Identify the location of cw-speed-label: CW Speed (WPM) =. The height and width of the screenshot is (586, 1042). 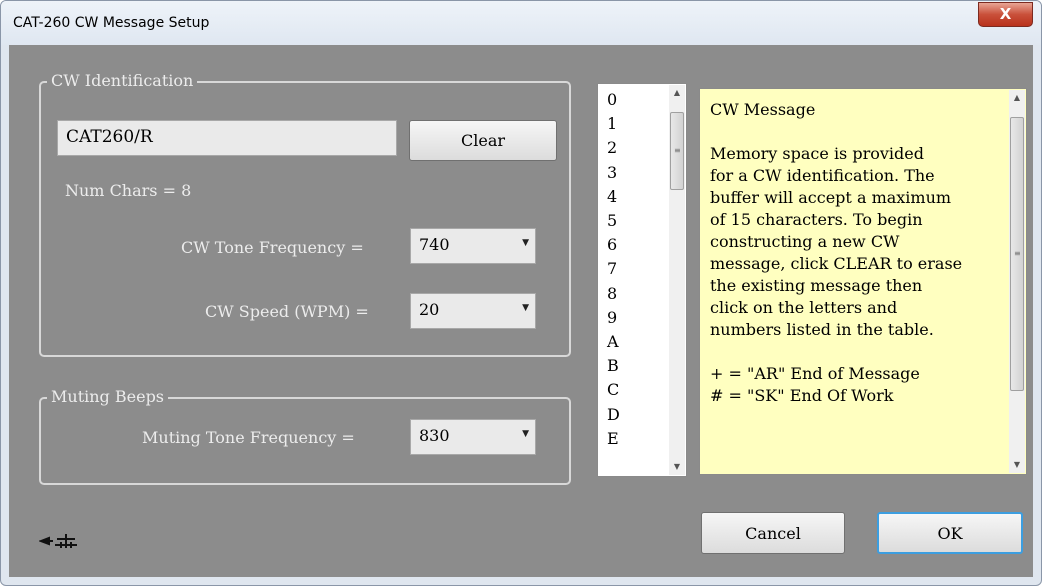
(287, 311).